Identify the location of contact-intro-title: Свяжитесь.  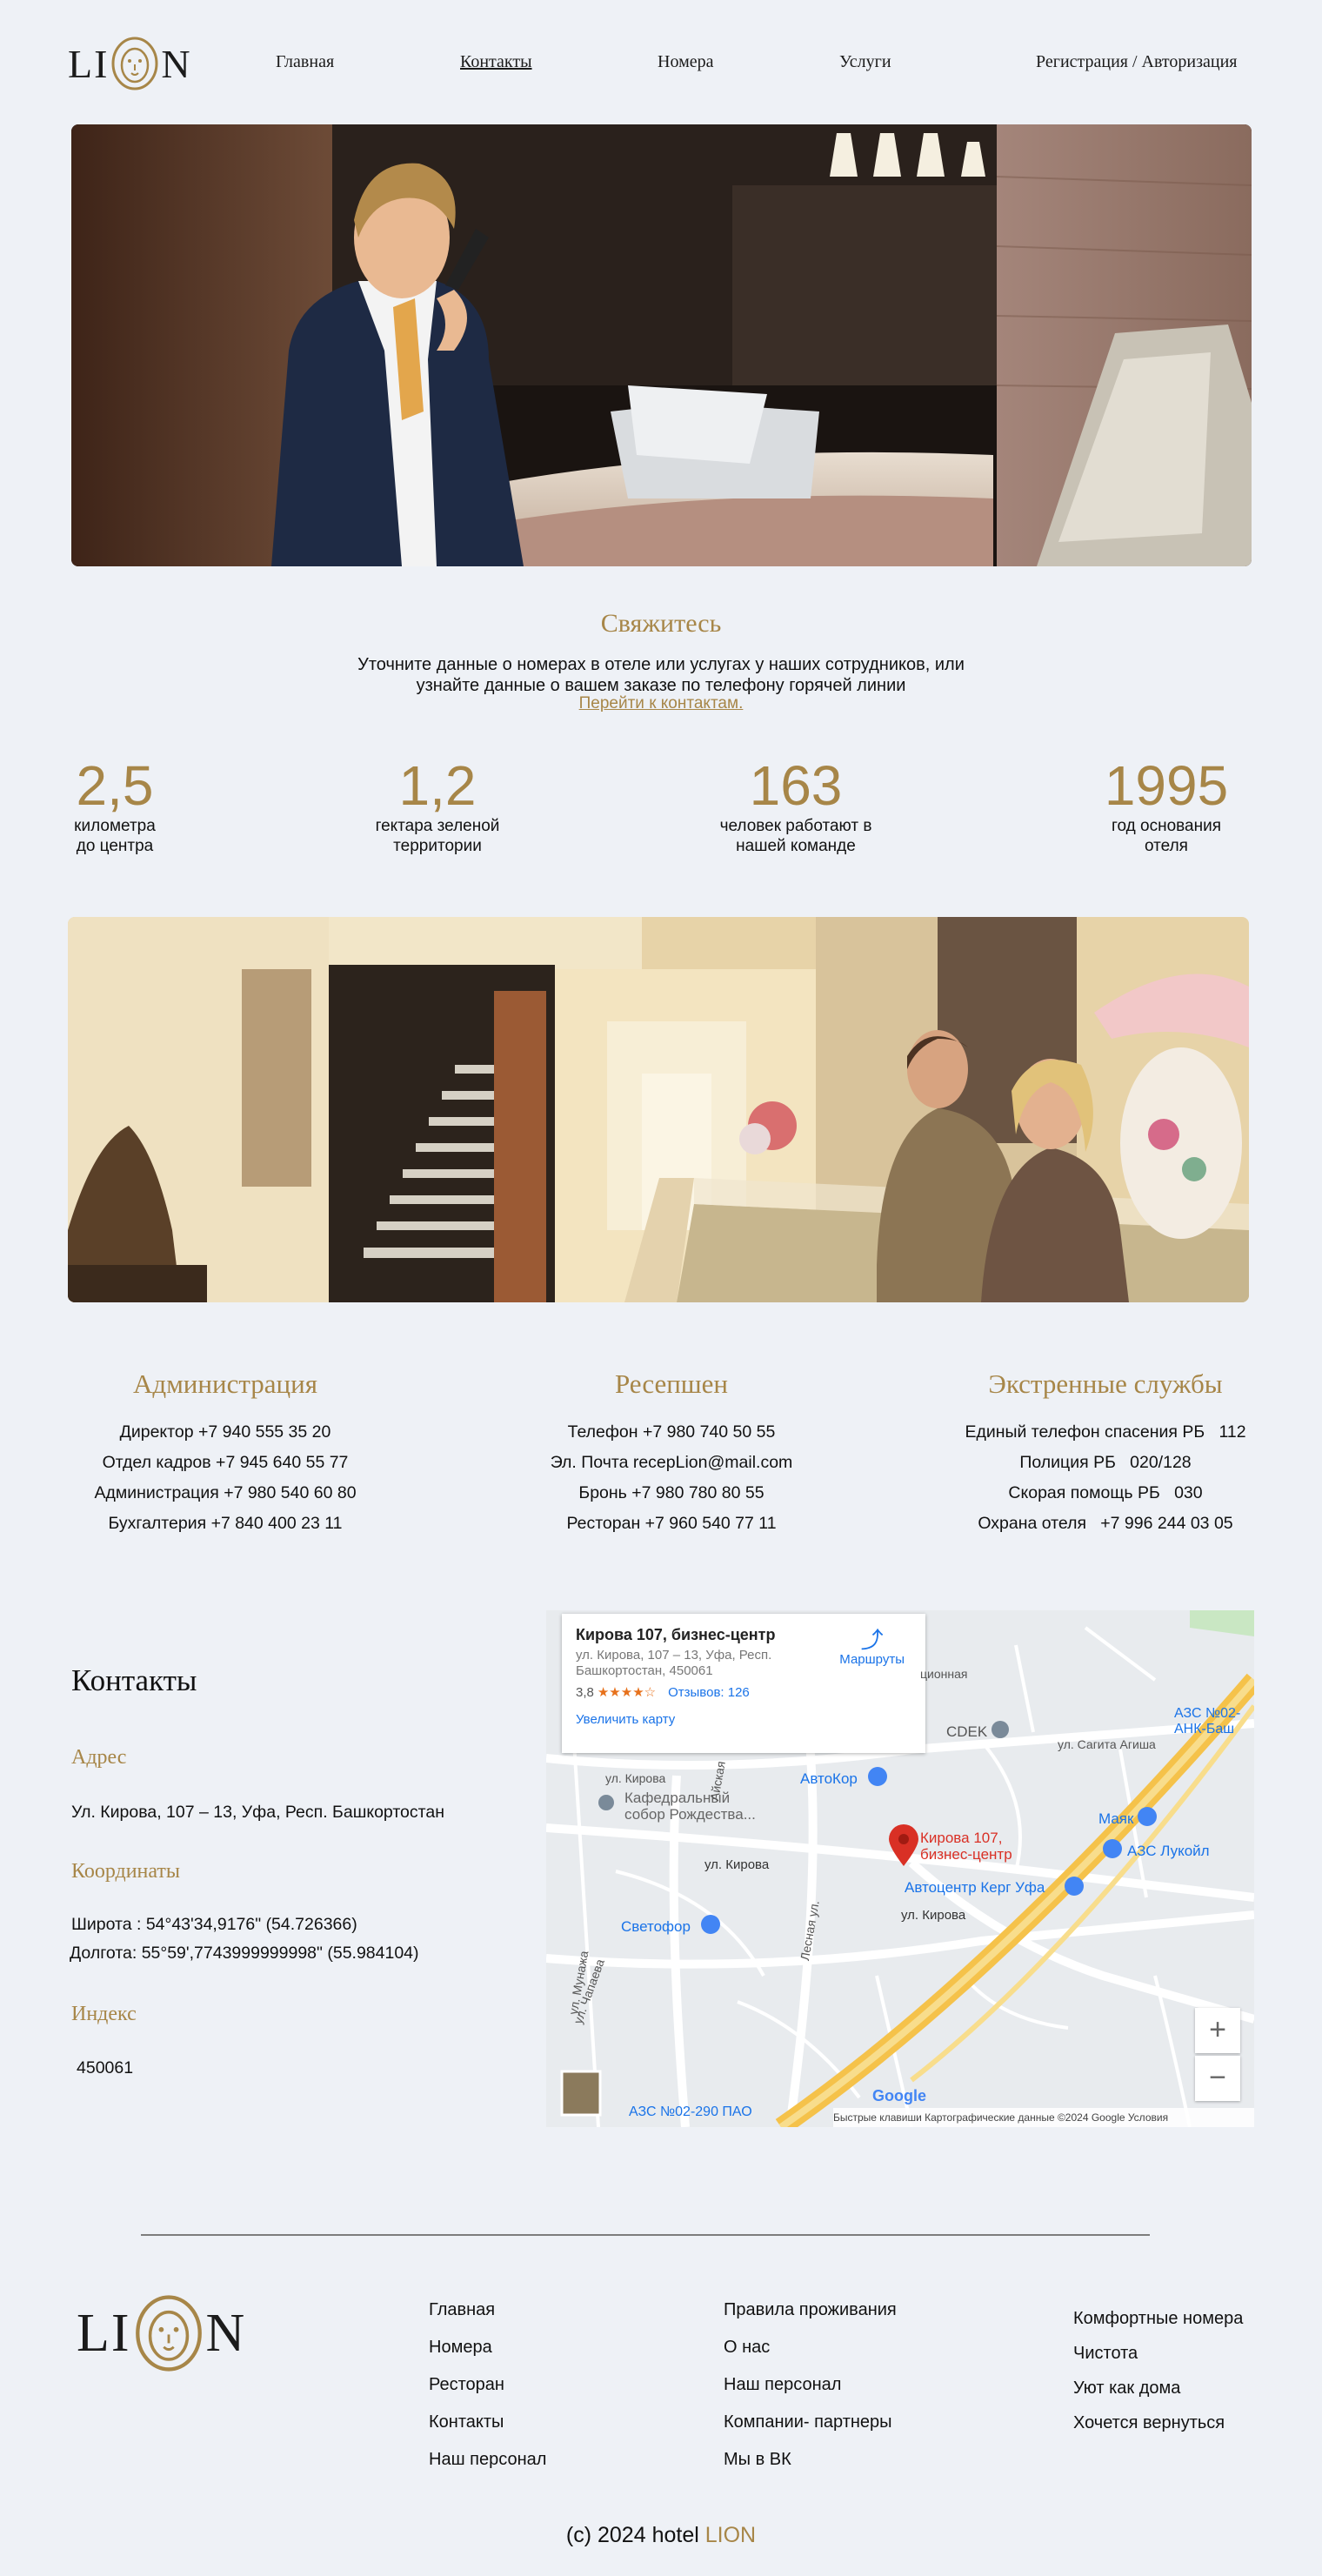
(661, 623).